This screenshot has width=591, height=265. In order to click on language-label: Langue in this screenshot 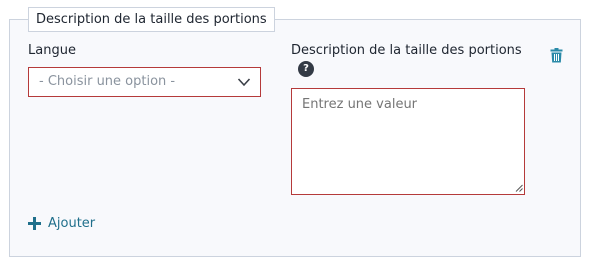, I will do `click(52, 50)`.